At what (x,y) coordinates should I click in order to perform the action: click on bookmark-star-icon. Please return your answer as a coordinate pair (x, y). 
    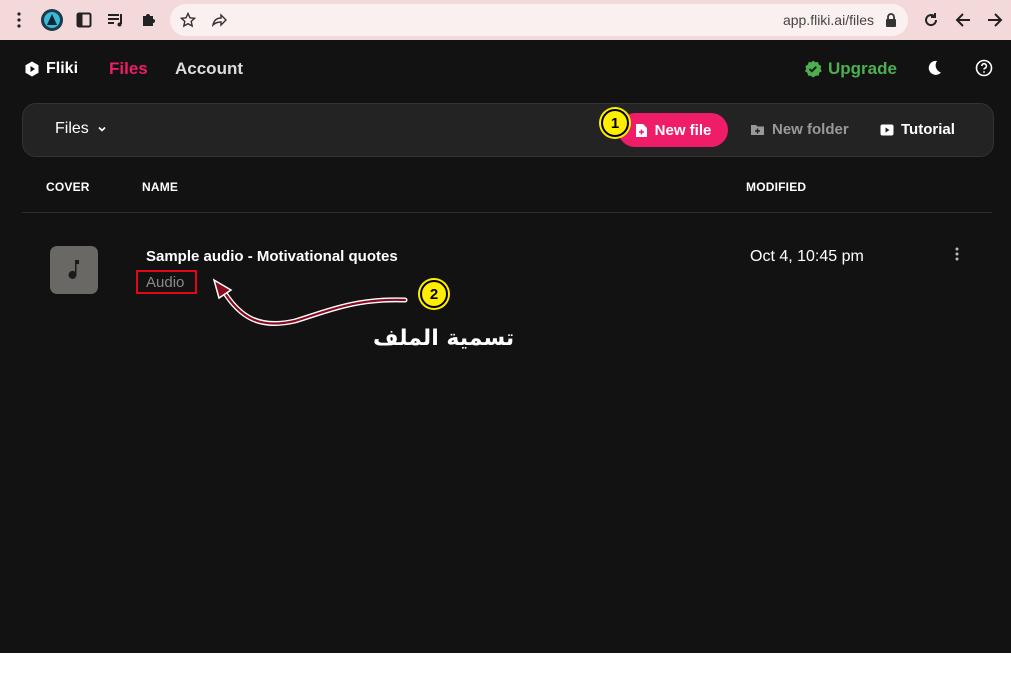
    Looking at the image, I should click on (188, 20).